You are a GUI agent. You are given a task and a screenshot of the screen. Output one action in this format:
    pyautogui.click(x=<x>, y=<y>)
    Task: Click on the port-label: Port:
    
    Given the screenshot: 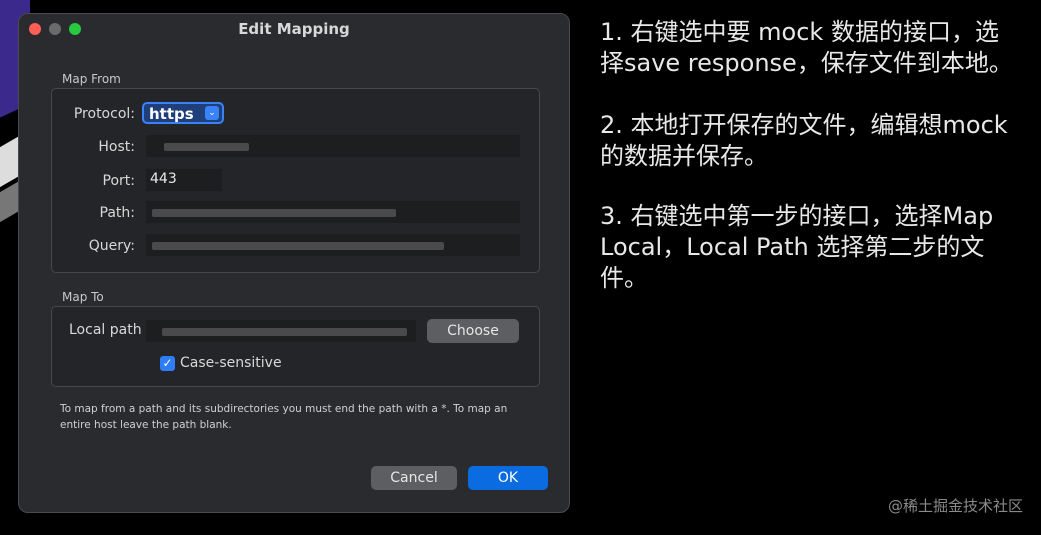 What is the action you would take?
    pyautogui.click(x=118, y=181)
    